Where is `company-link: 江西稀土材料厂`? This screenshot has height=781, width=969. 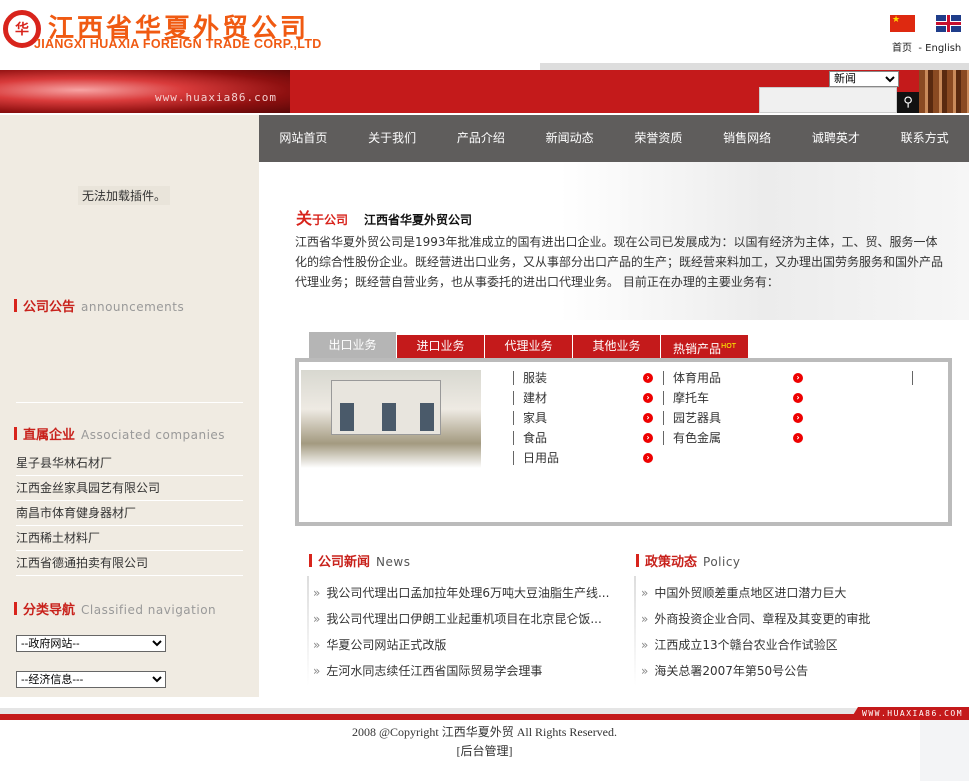 company-link: 江西稀土材料厂 is located at coordinates (129, 538).